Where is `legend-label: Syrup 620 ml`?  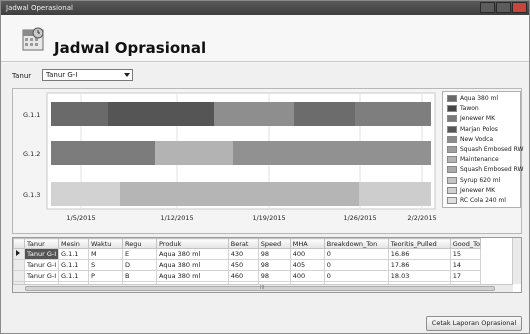
legend-label: Syrup 620 ml is located at coordinates (480, 180).